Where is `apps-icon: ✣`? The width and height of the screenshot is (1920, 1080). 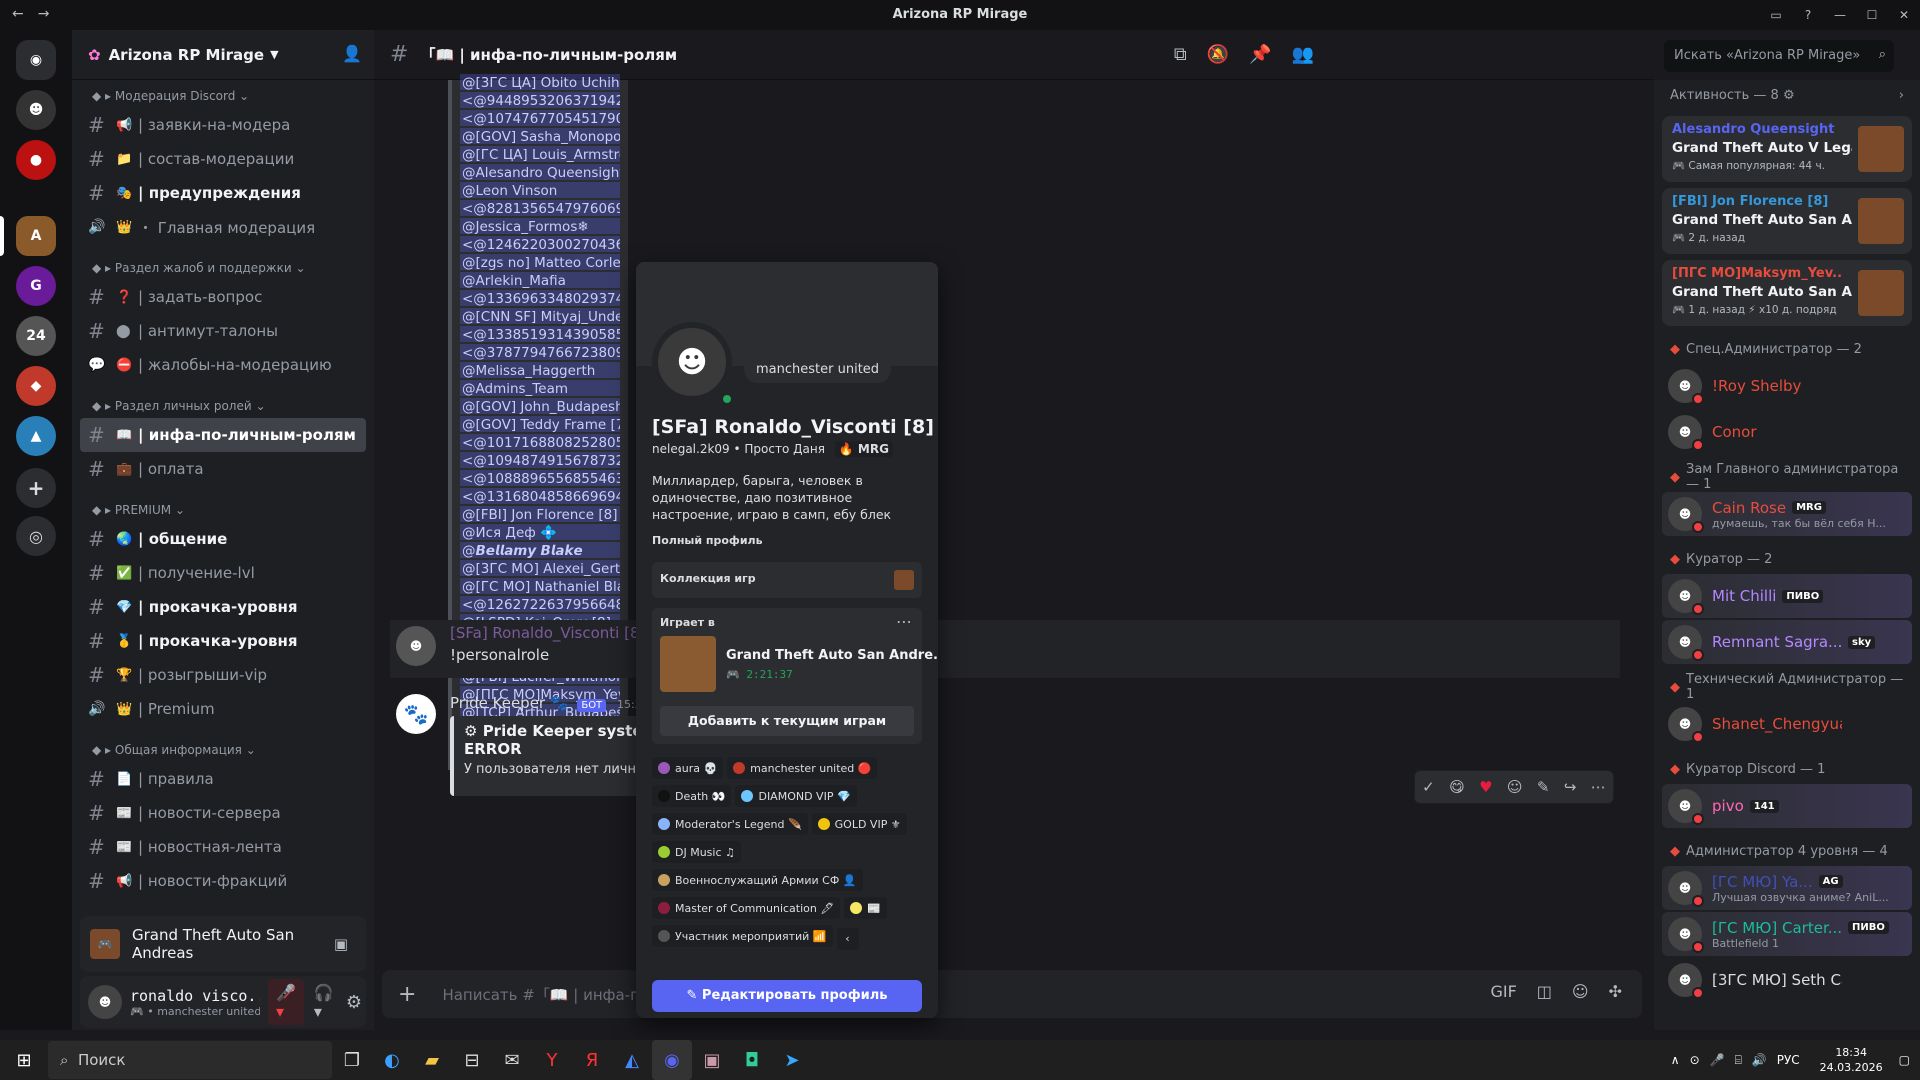
apps-icon: ✣ is located at coordinates (1615, 991).